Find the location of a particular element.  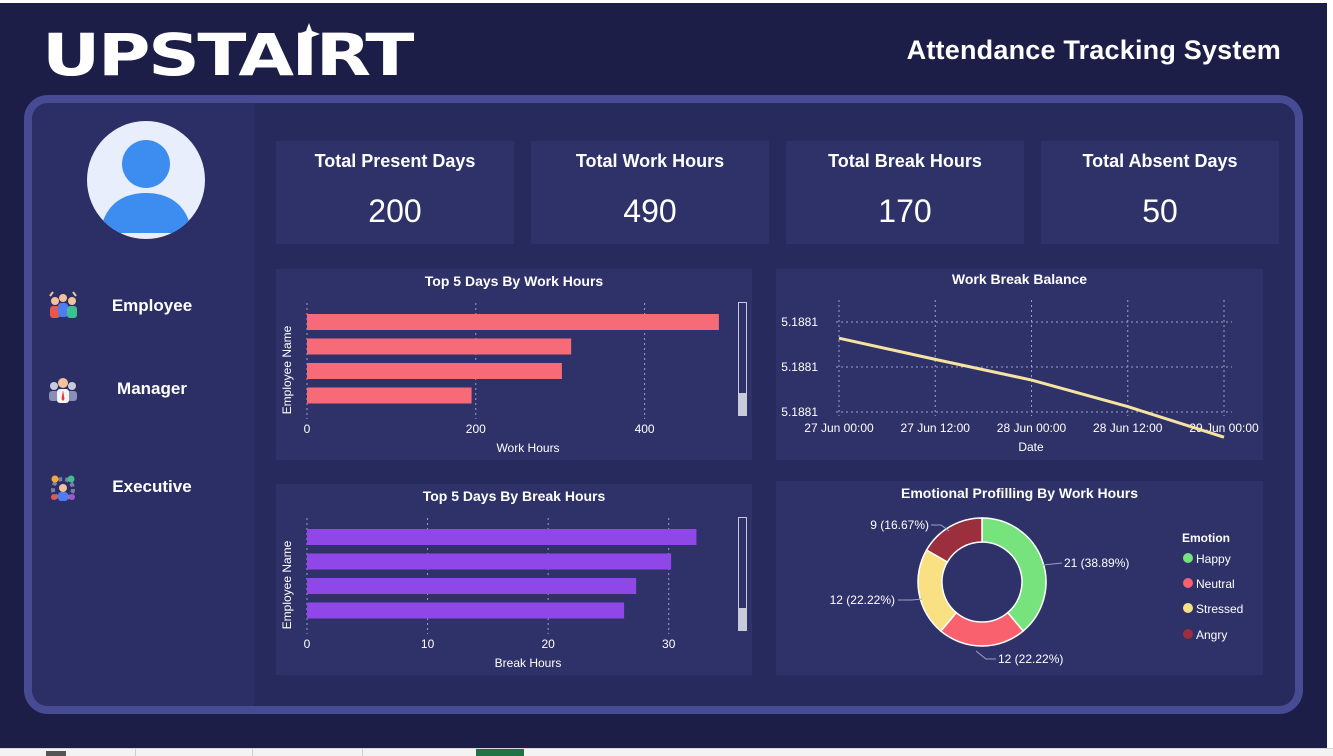

x-tick-label: 10 is located at coordinates (428, 644).